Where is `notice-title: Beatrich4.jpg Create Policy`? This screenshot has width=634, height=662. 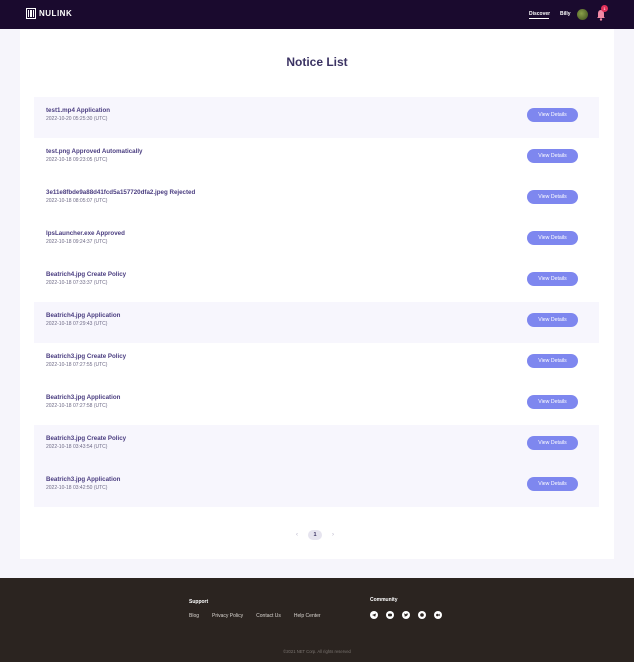 notice-title: Beatrich4.jpg Create Policy is located at coordinates (86, 274).